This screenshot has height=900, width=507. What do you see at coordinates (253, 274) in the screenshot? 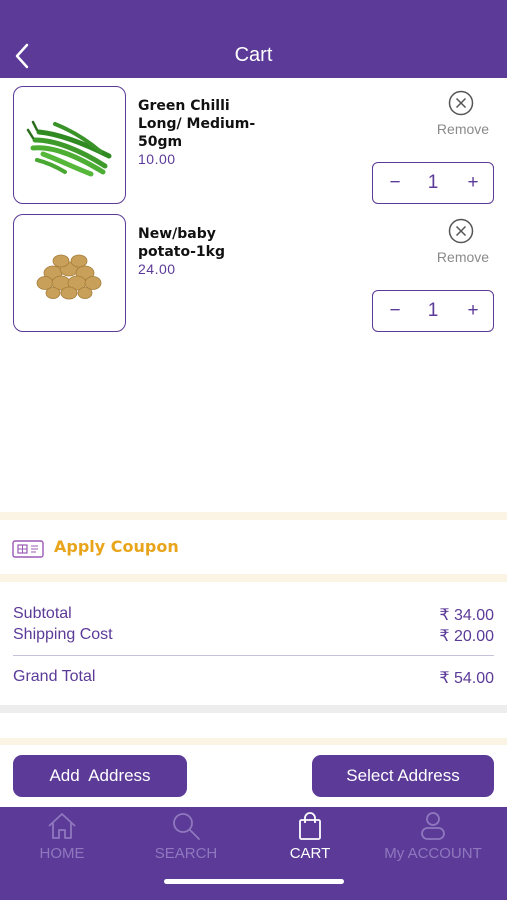
I see `cart-item: New/baby potato-1kg 24.00 Remove − 1 +` at bounding box center [253, 274].